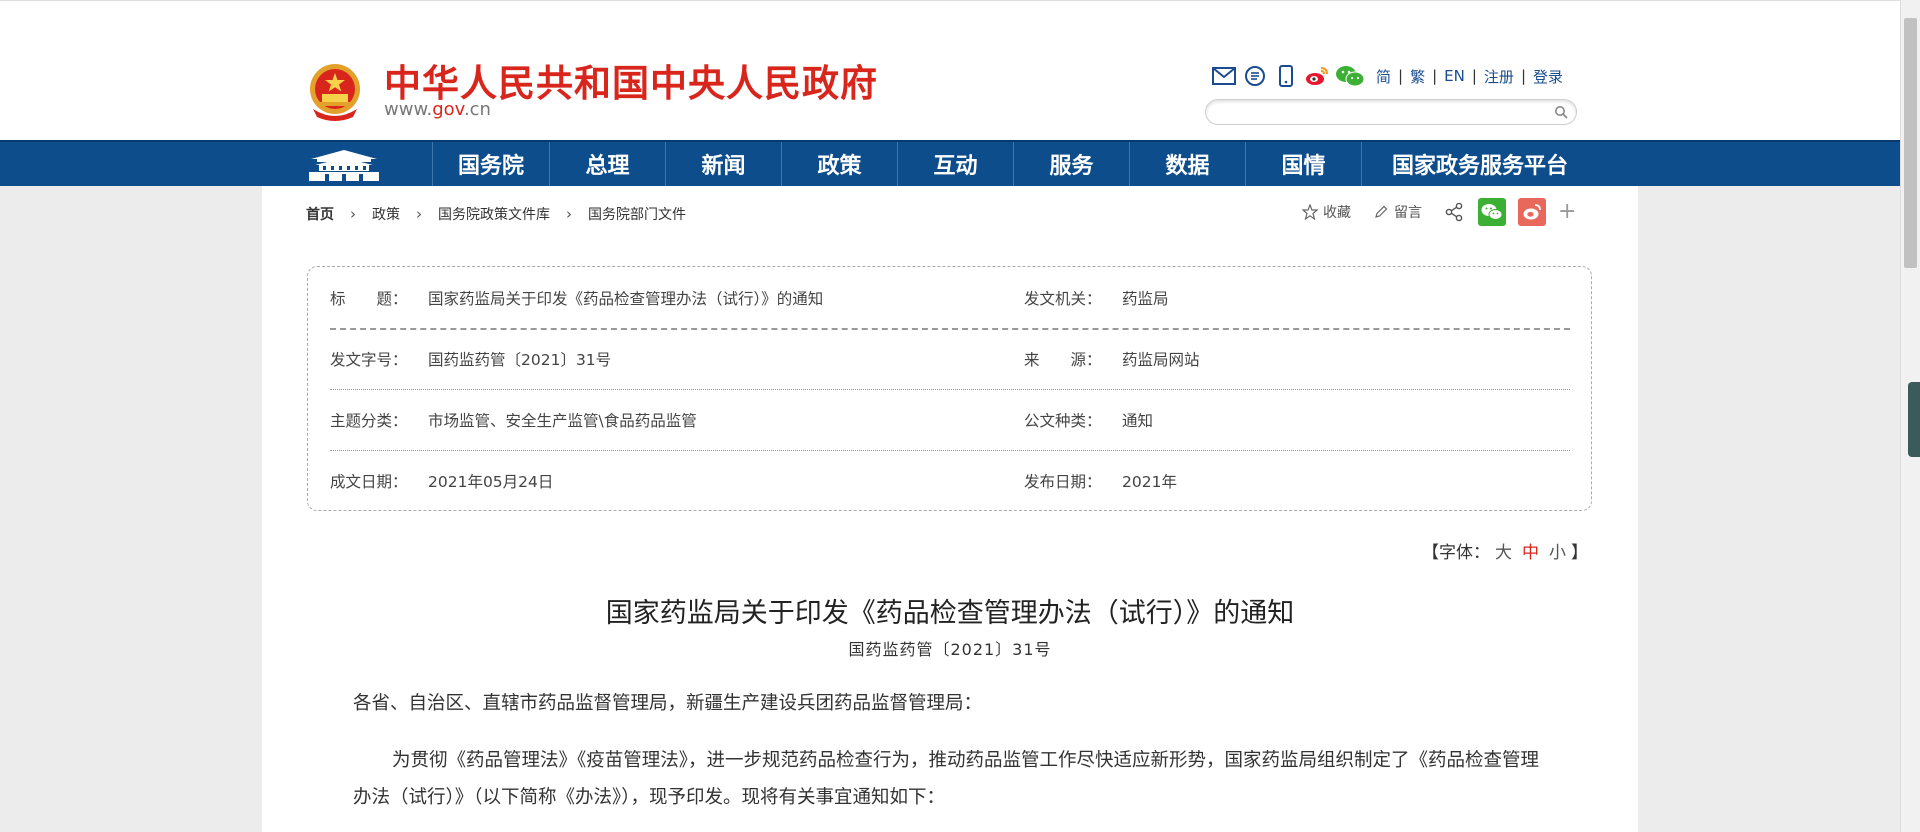 The width and height of the screenshot is (1920, 832). Describe the element at coordinates (1408, 213) in the screenshot. I see `comment-label: 留言` at that location.